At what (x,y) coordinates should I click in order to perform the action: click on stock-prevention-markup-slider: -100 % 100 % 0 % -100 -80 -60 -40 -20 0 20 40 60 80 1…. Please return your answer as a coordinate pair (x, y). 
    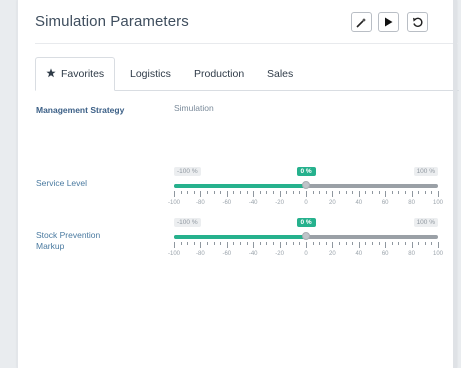
    Looking at the image, I should click on (305, 245).